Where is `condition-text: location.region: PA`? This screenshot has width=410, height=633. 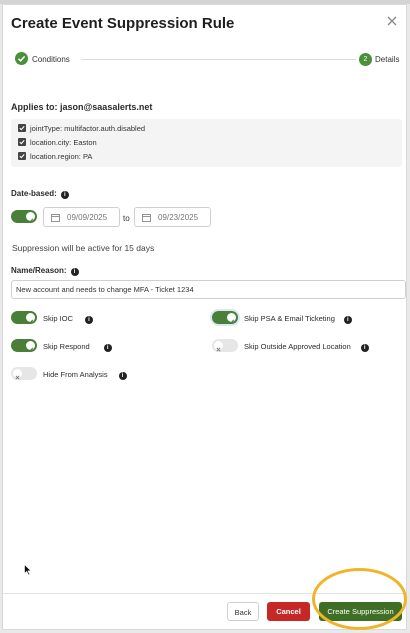 condition-text: location.region: PA is located at coordinates (61, 156).